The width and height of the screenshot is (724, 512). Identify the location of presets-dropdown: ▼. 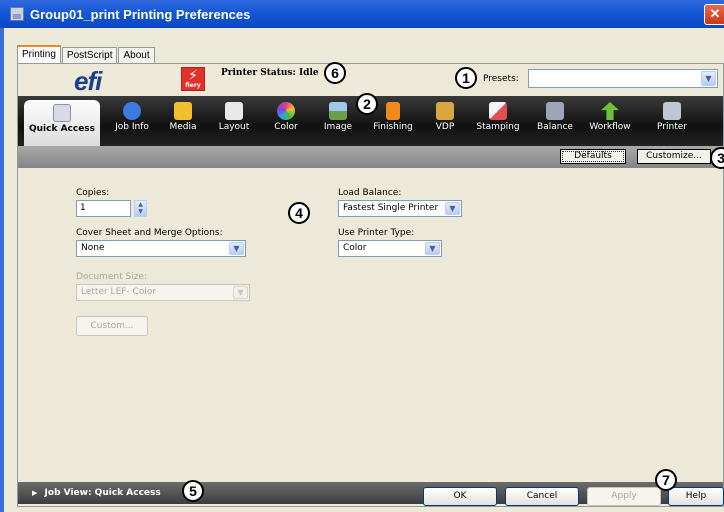
(623, 78).